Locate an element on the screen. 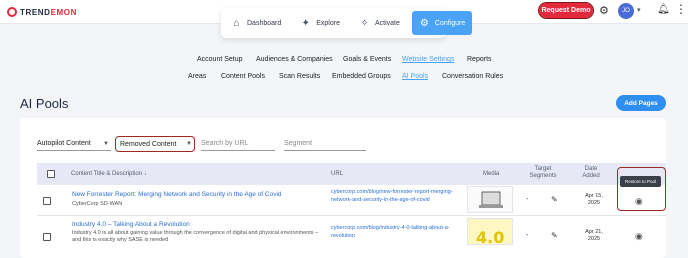  segment-placeholder: Segment is located at coordinates (298, 143).